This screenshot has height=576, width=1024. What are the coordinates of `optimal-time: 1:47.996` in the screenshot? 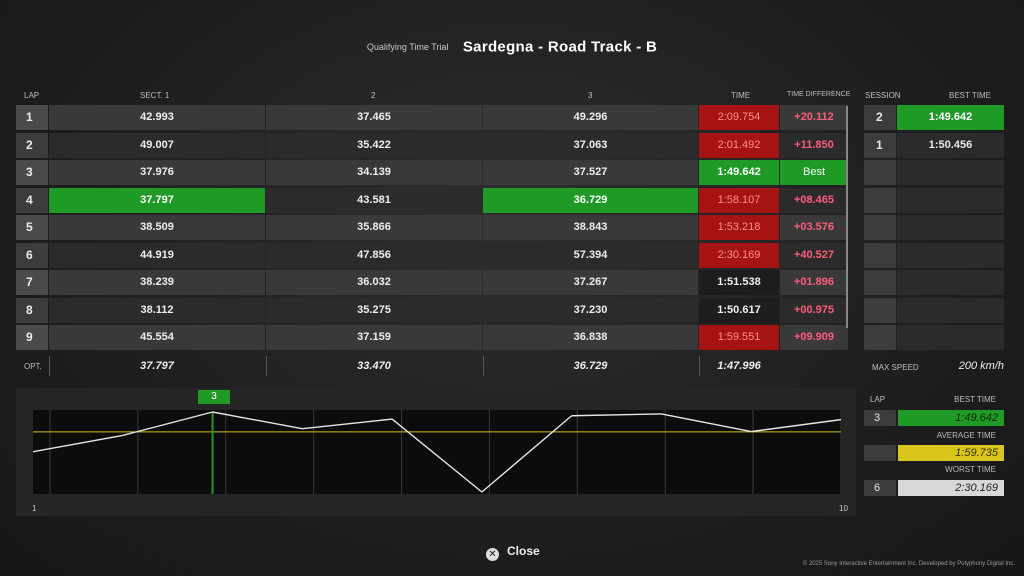 It's located at (739, 366).